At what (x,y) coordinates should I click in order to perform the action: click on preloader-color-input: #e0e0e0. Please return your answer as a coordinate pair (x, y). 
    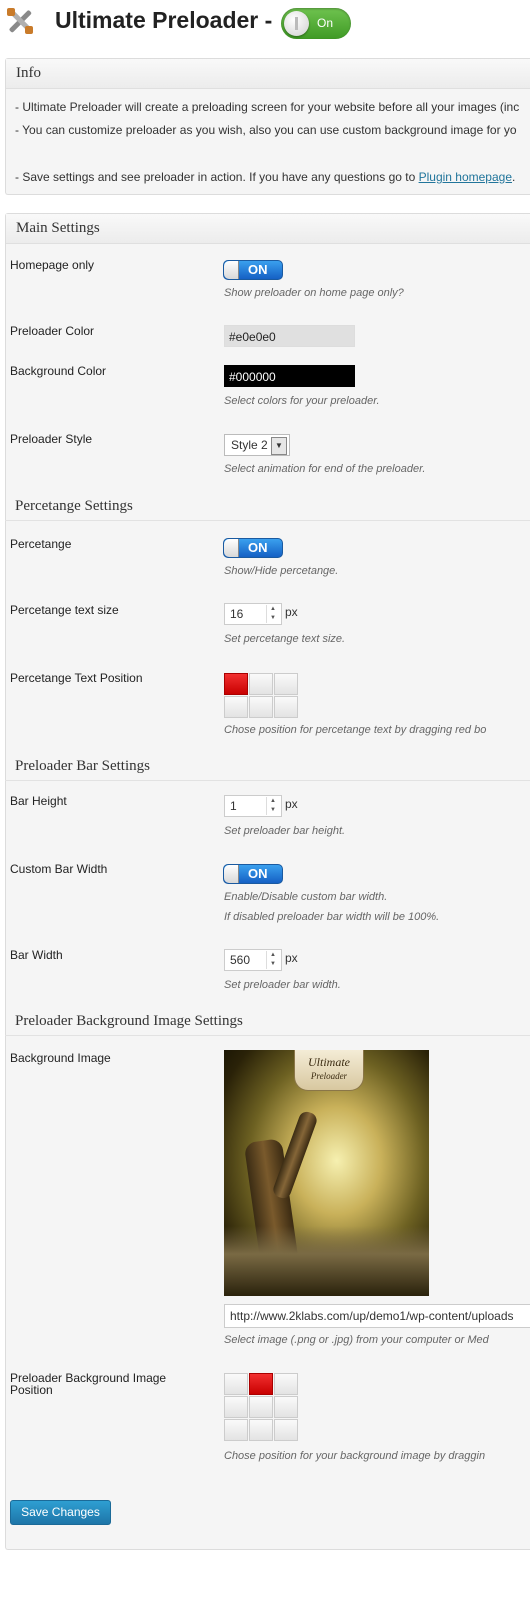
    Looking at the image, I should click on (289, 336).